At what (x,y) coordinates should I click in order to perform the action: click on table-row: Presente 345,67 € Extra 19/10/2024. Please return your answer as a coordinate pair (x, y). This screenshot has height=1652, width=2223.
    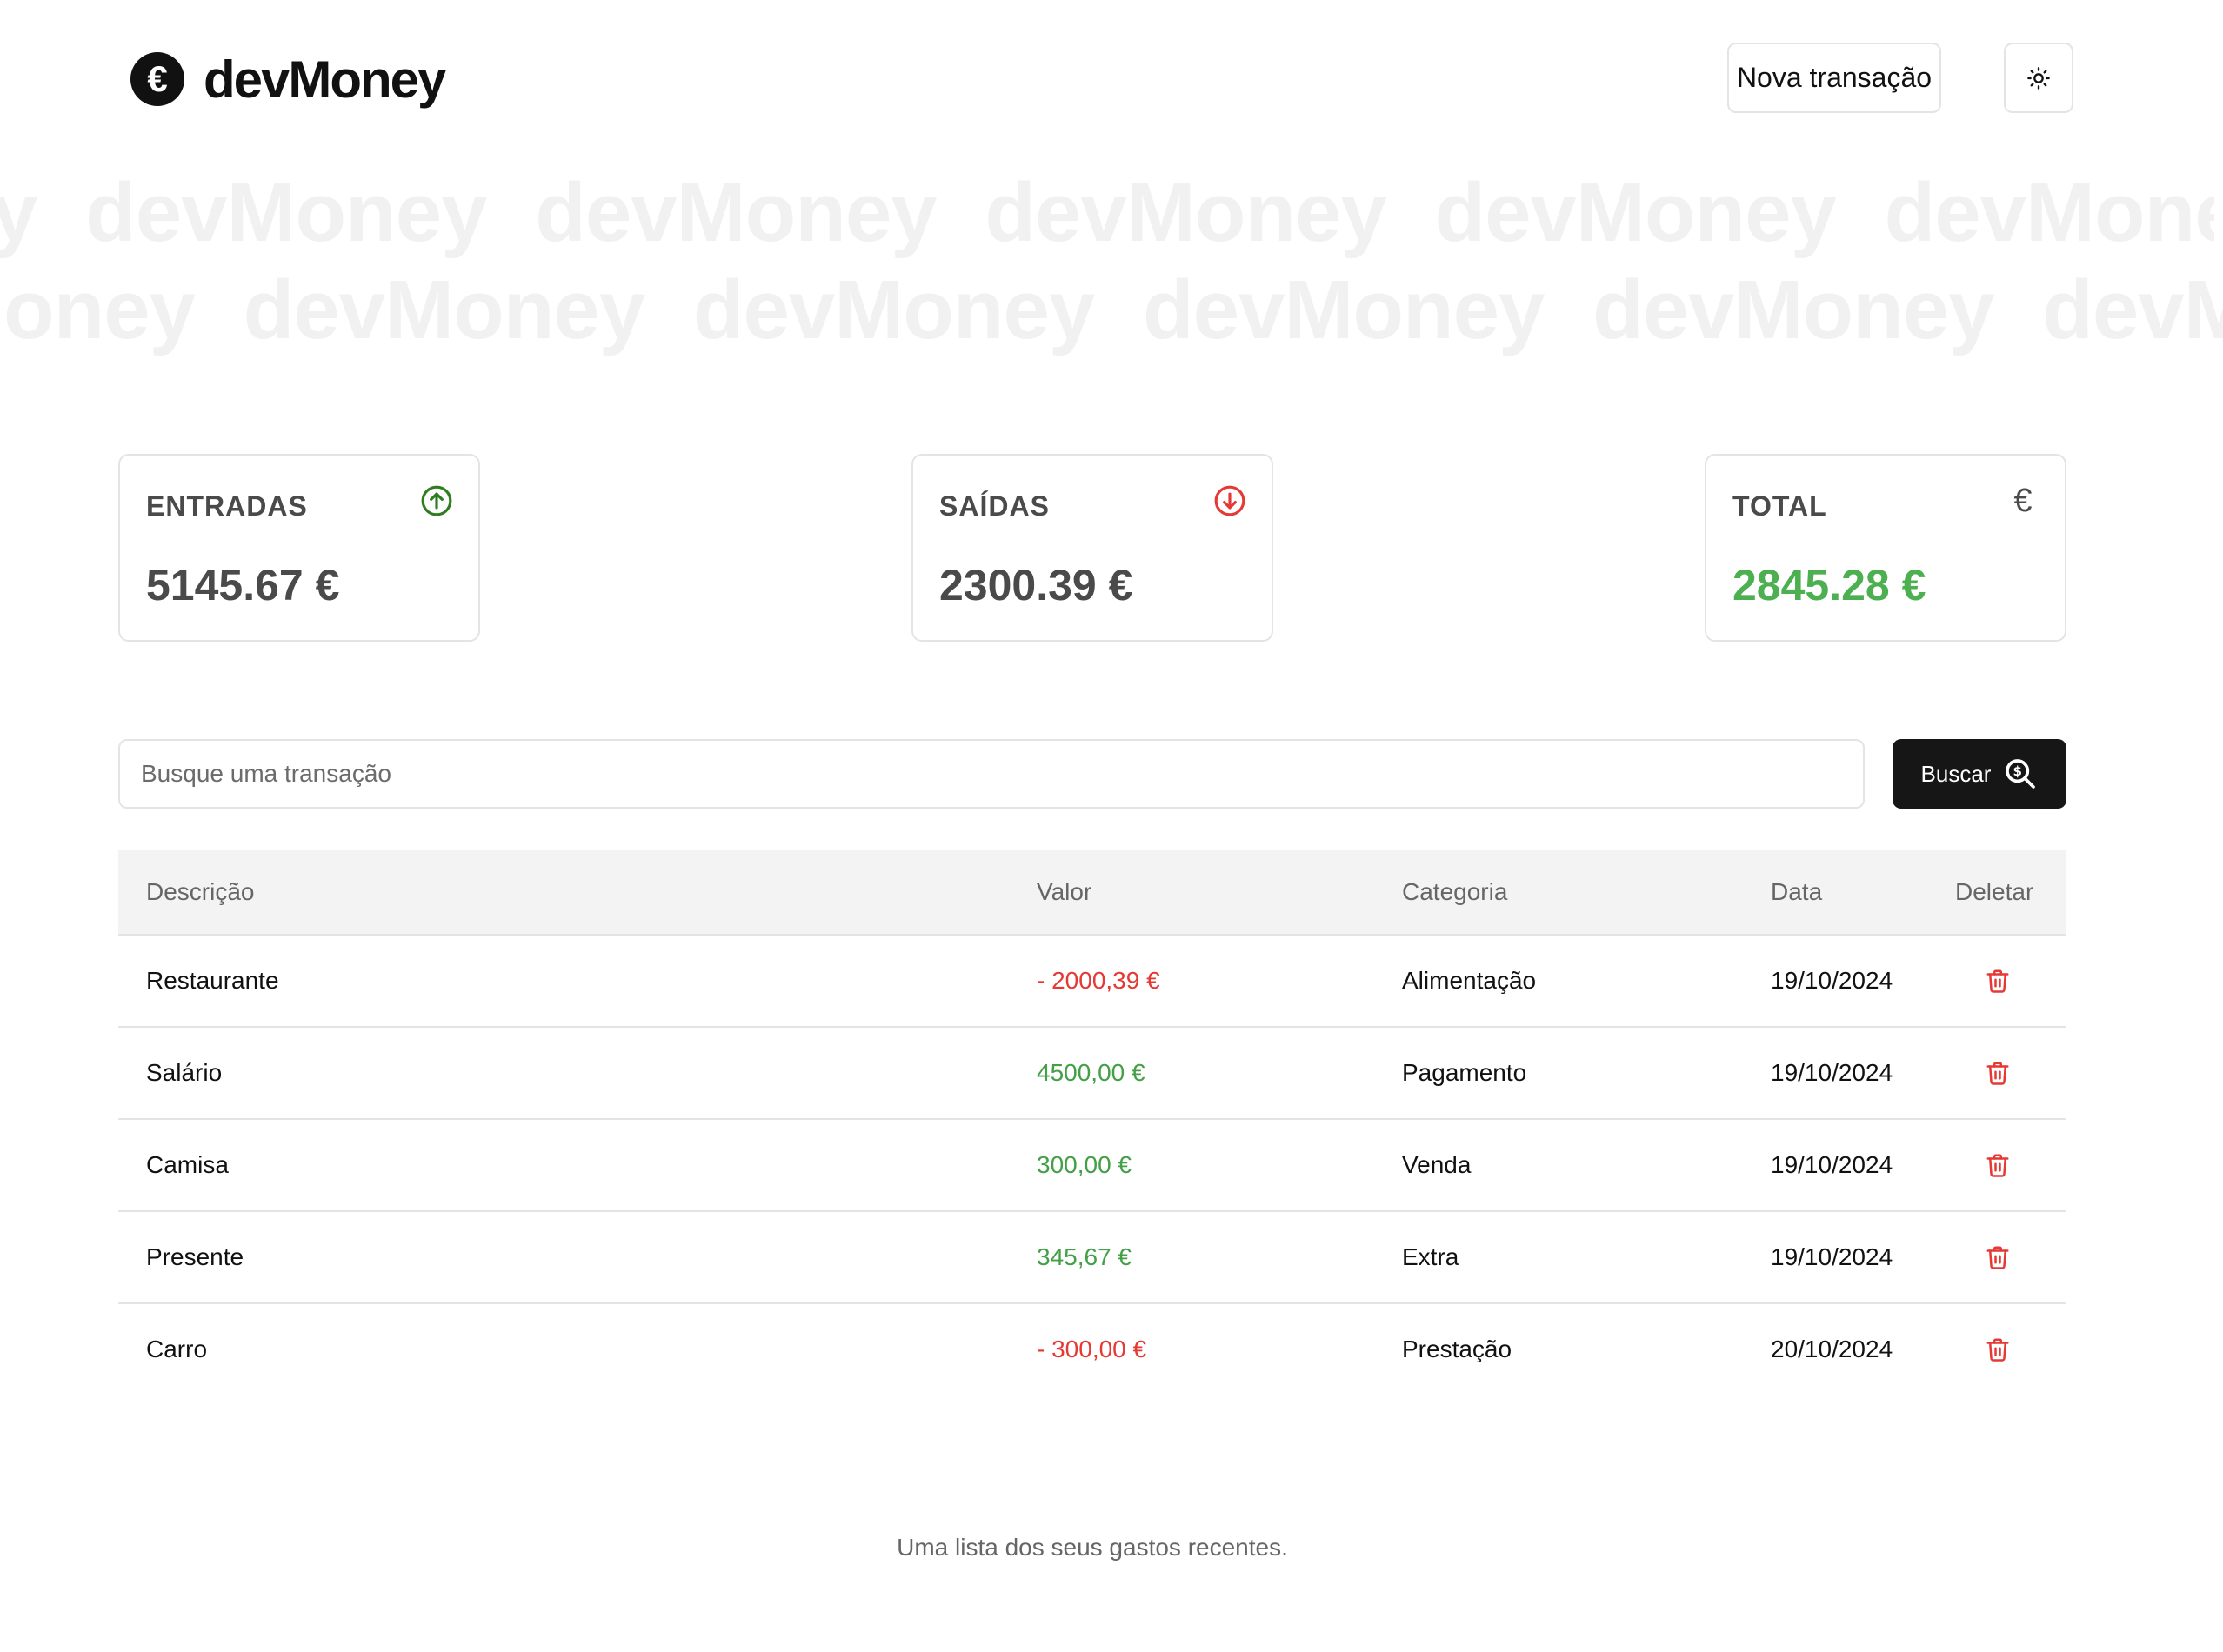
    Looking at the image, I should click on (1092, 1258).